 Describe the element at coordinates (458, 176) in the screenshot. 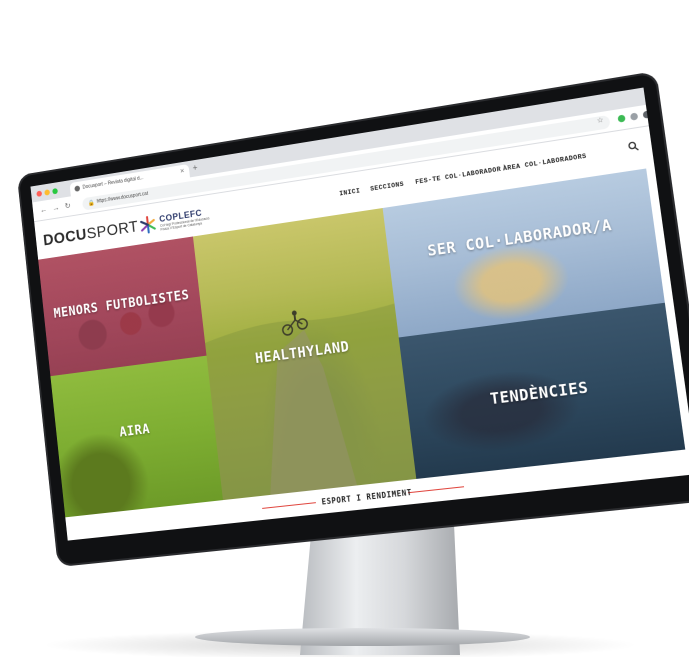

I see `nav-fes-te-col-laborador: FES-TE COL·LABORADOR` at that location.